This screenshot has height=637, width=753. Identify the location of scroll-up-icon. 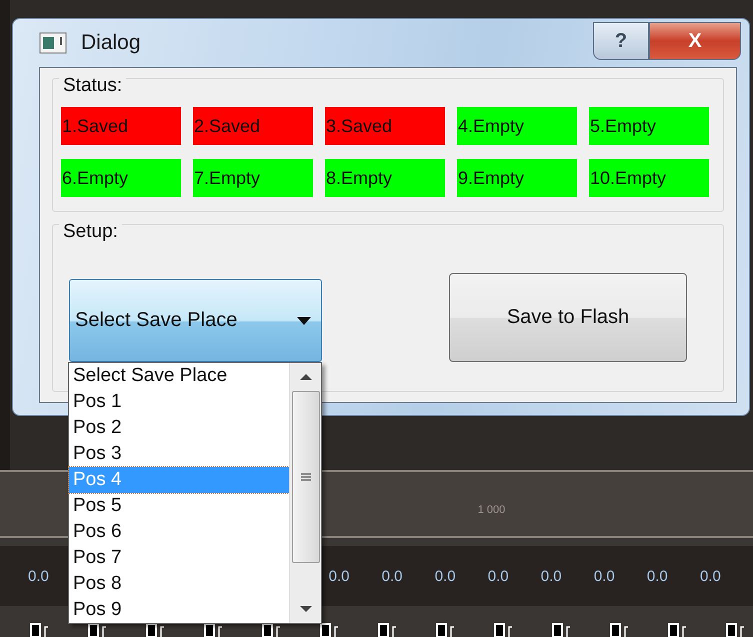
(306, 377).